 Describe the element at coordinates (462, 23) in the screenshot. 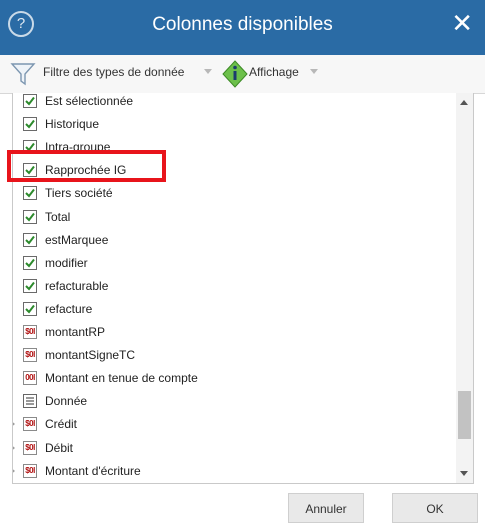

I see `close-icon: ✕` at that location.